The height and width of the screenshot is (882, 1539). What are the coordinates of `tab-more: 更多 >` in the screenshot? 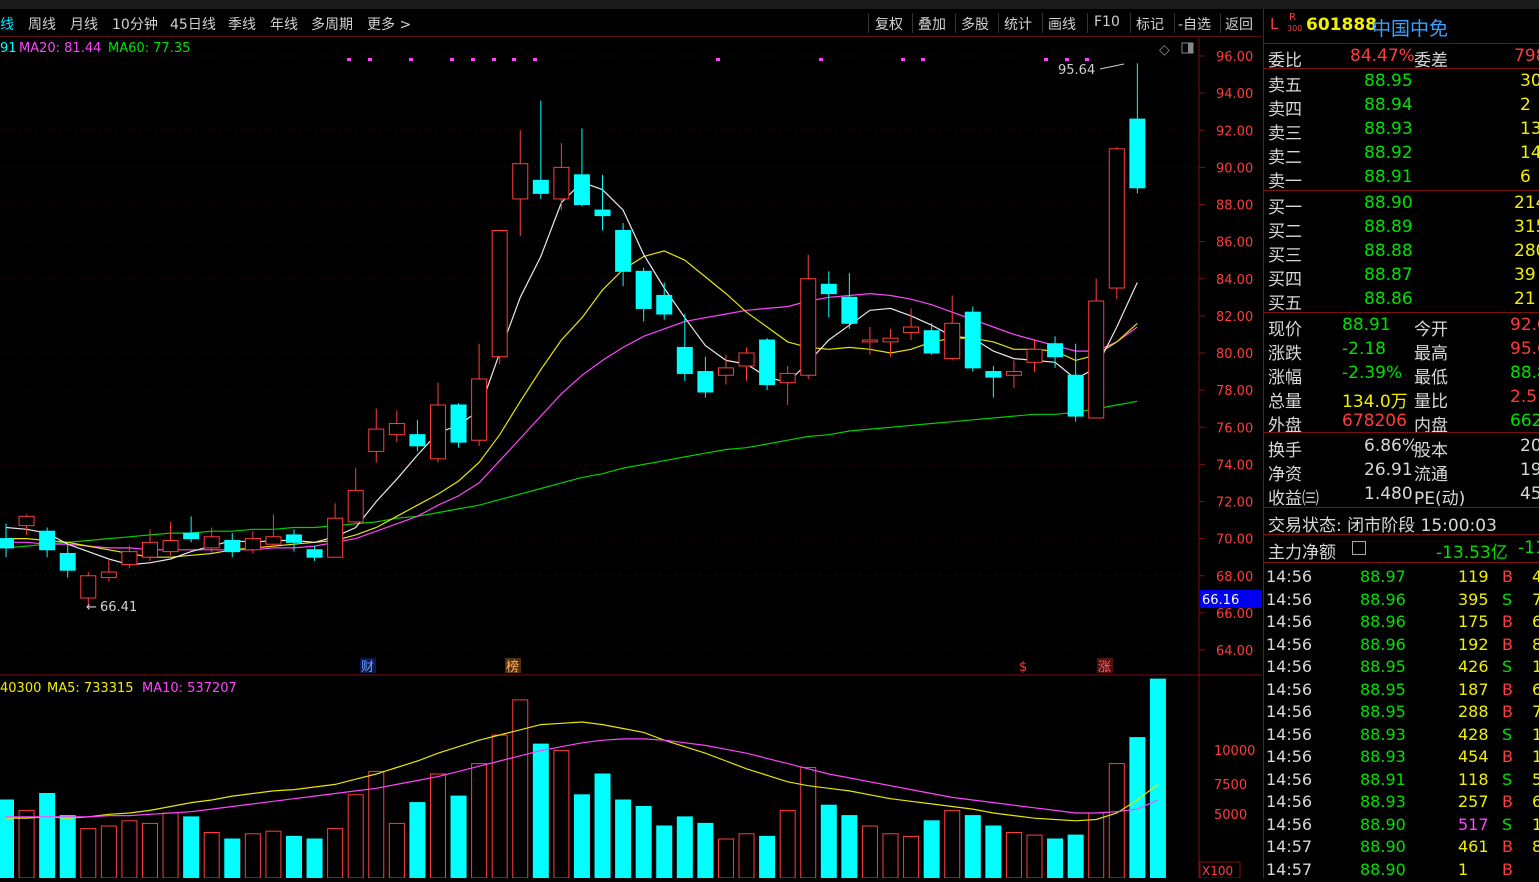 It's located at (389, 24).